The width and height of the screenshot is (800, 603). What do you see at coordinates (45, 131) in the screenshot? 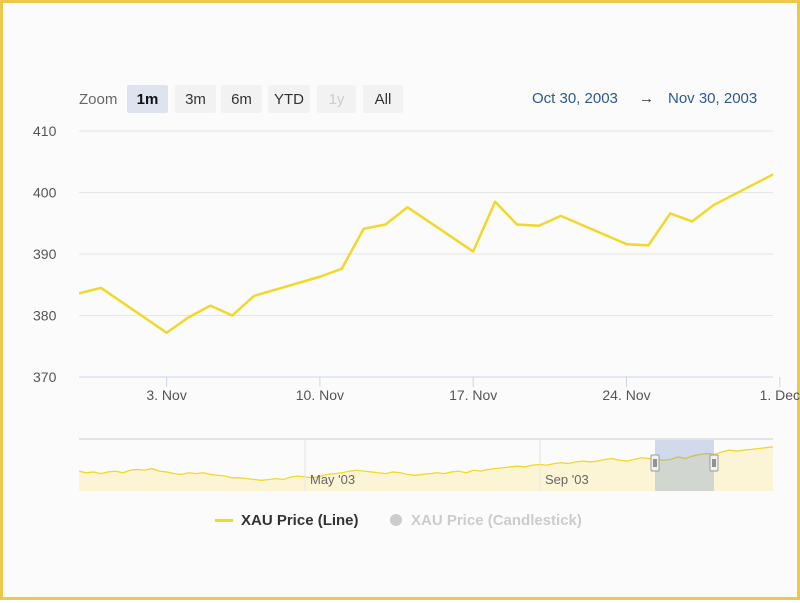
I see `y-tick-label: 410` at bounding box center [45, 131].